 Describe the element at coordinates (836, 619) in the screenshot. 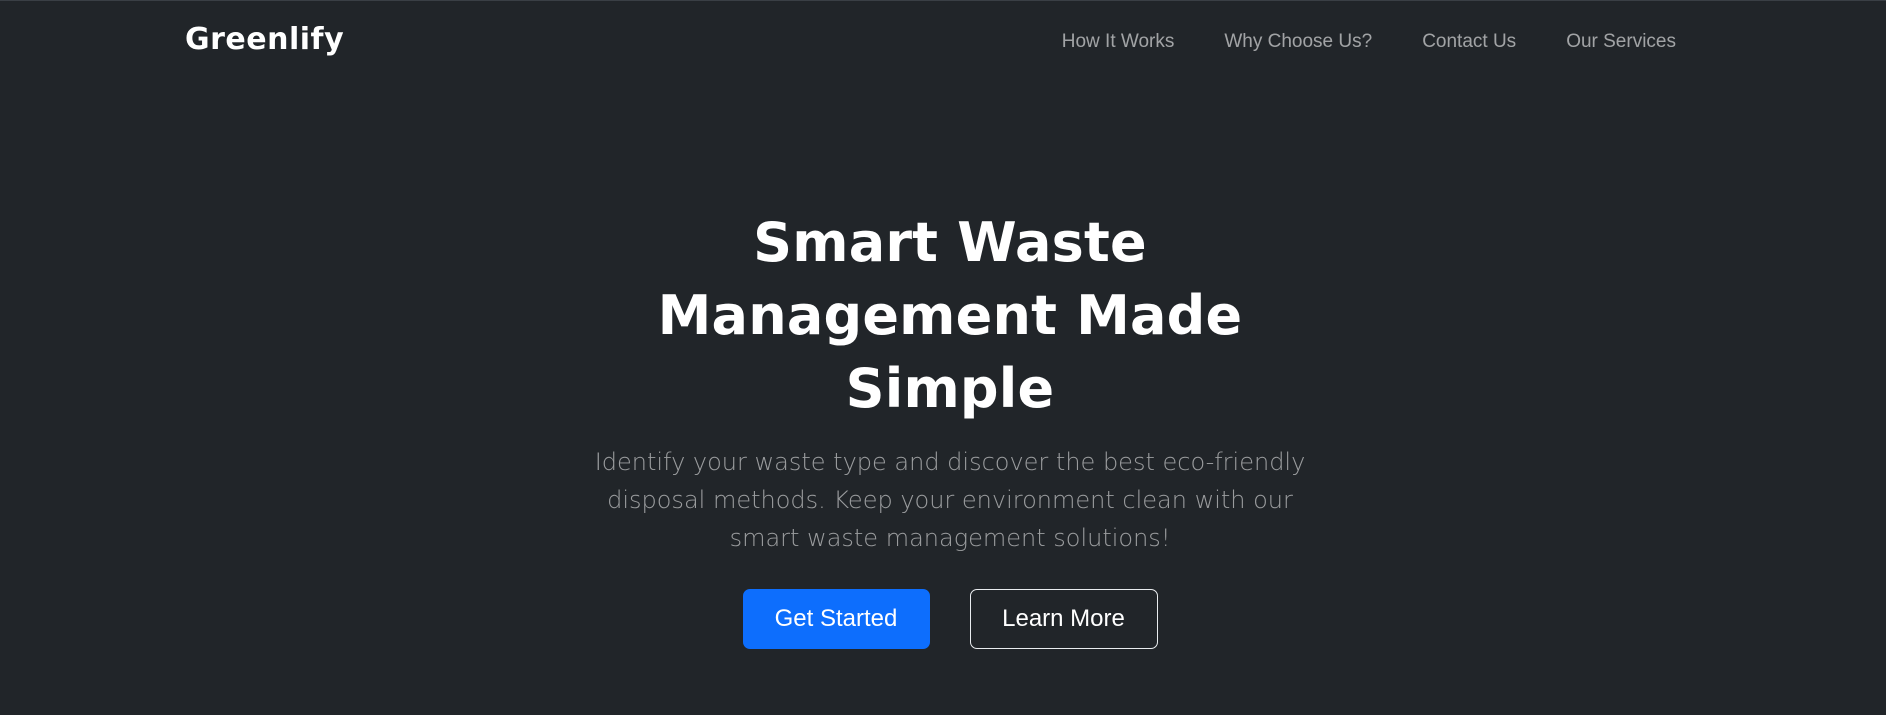

I see `get-started-button: Get Started` at that location.